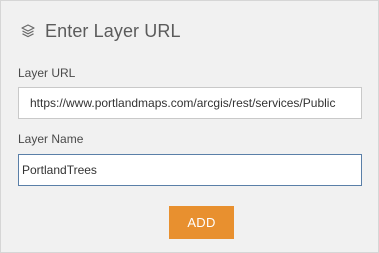  Describe the element at coordinates (190, 103) in the screenshot. I see `layer-url-input` at that location.